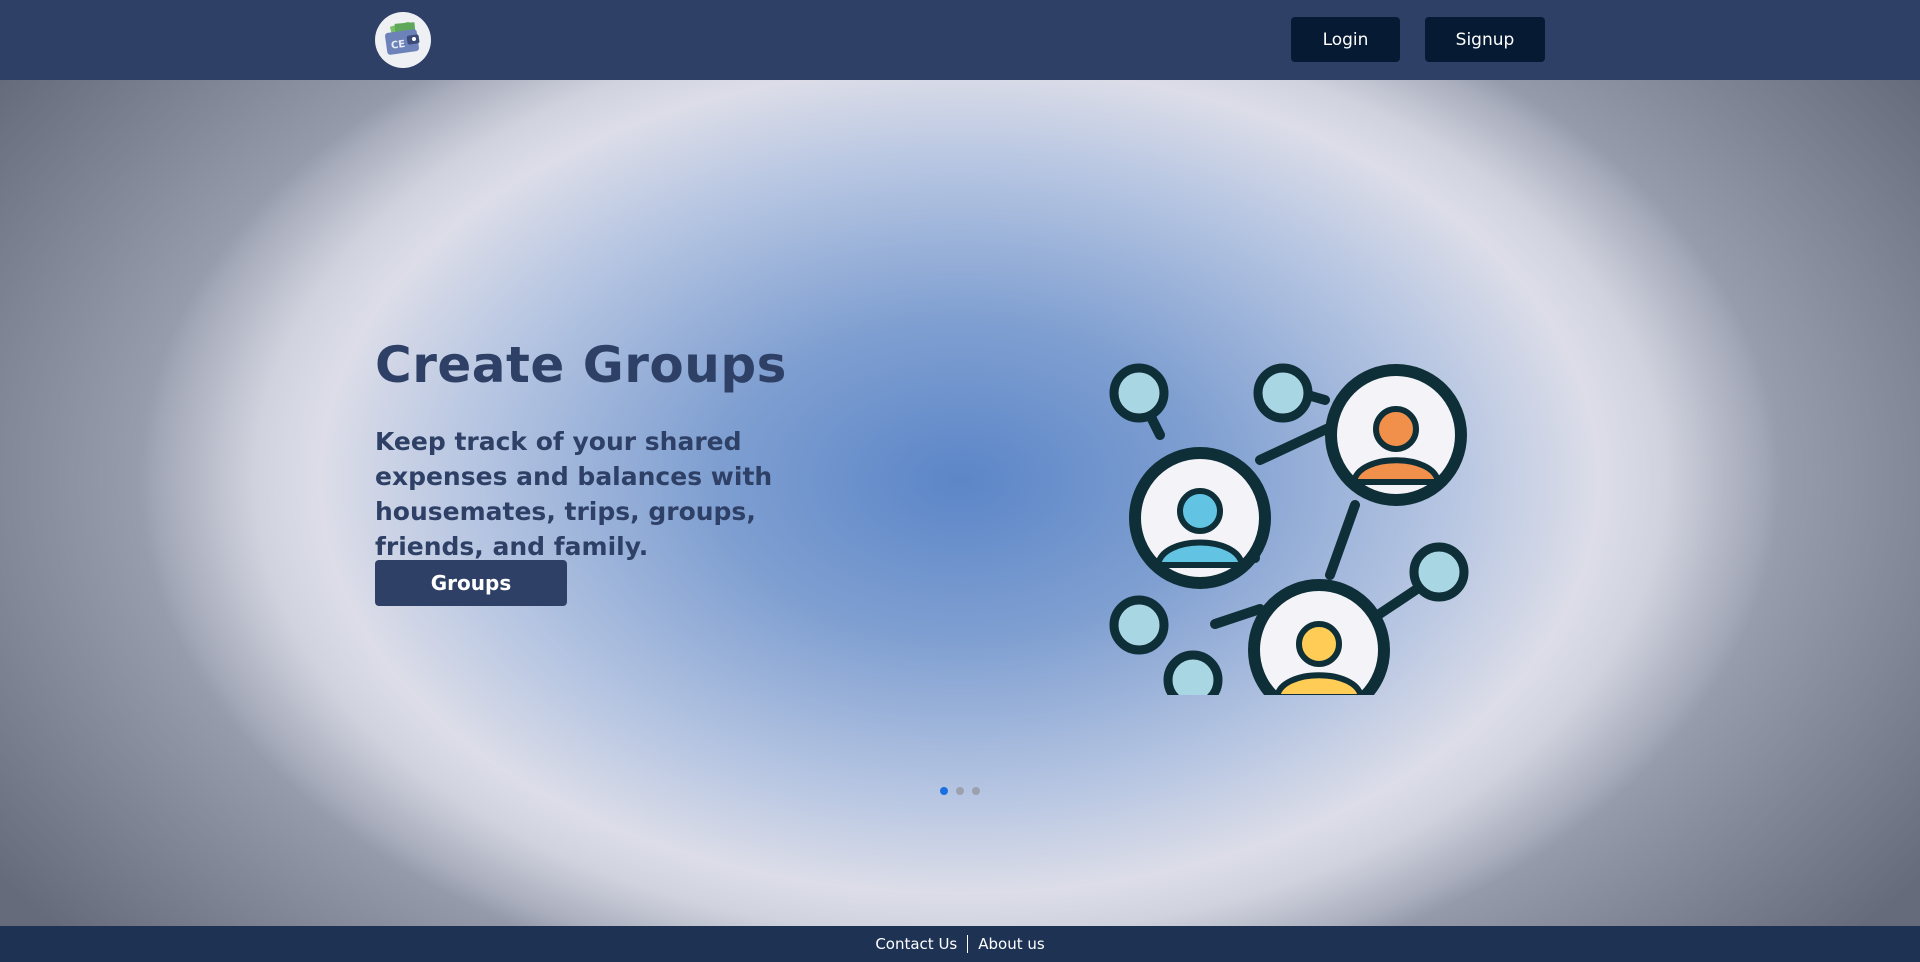 Image resolution: width=1920 pixels, height=962 pixels. Describe the element at coordinates (1485, 39) in the screenshot. I see `signup-button: Signup` at that location.